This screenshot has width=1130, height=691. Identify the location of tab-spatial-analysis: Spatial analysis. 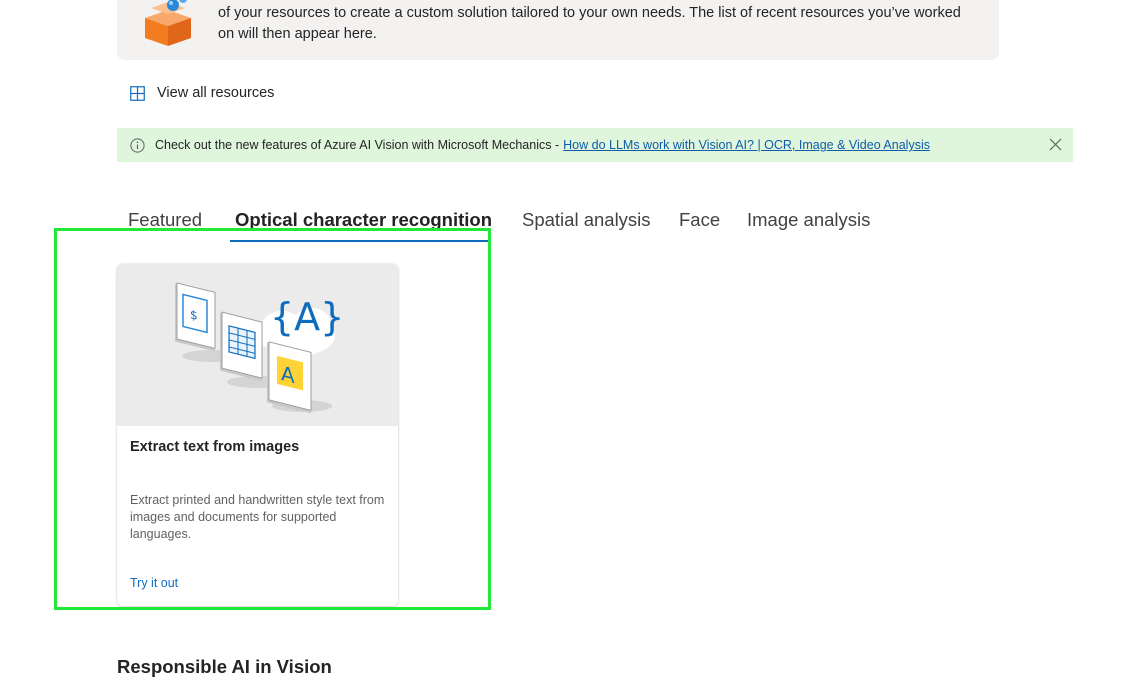
(586, 220).